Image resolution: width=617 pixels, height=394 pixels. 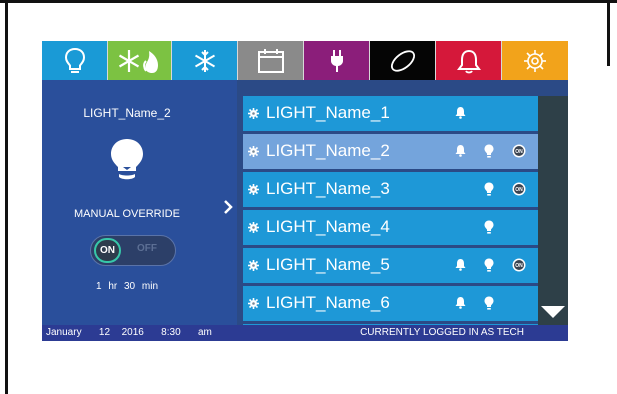 I want to click on tab-lighting, so click(x=75, y=60).